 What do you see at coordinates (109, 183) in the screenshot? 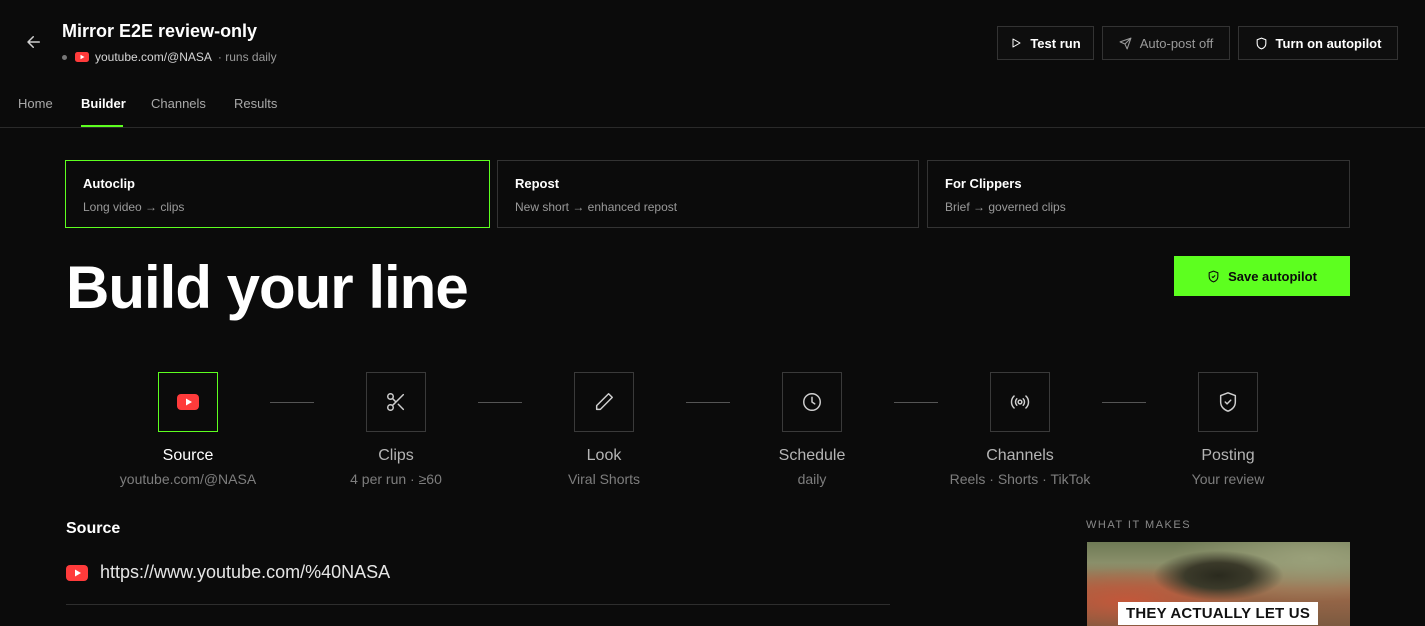
I see `mode-title: Autoclip` at bounding box center [109, 183].